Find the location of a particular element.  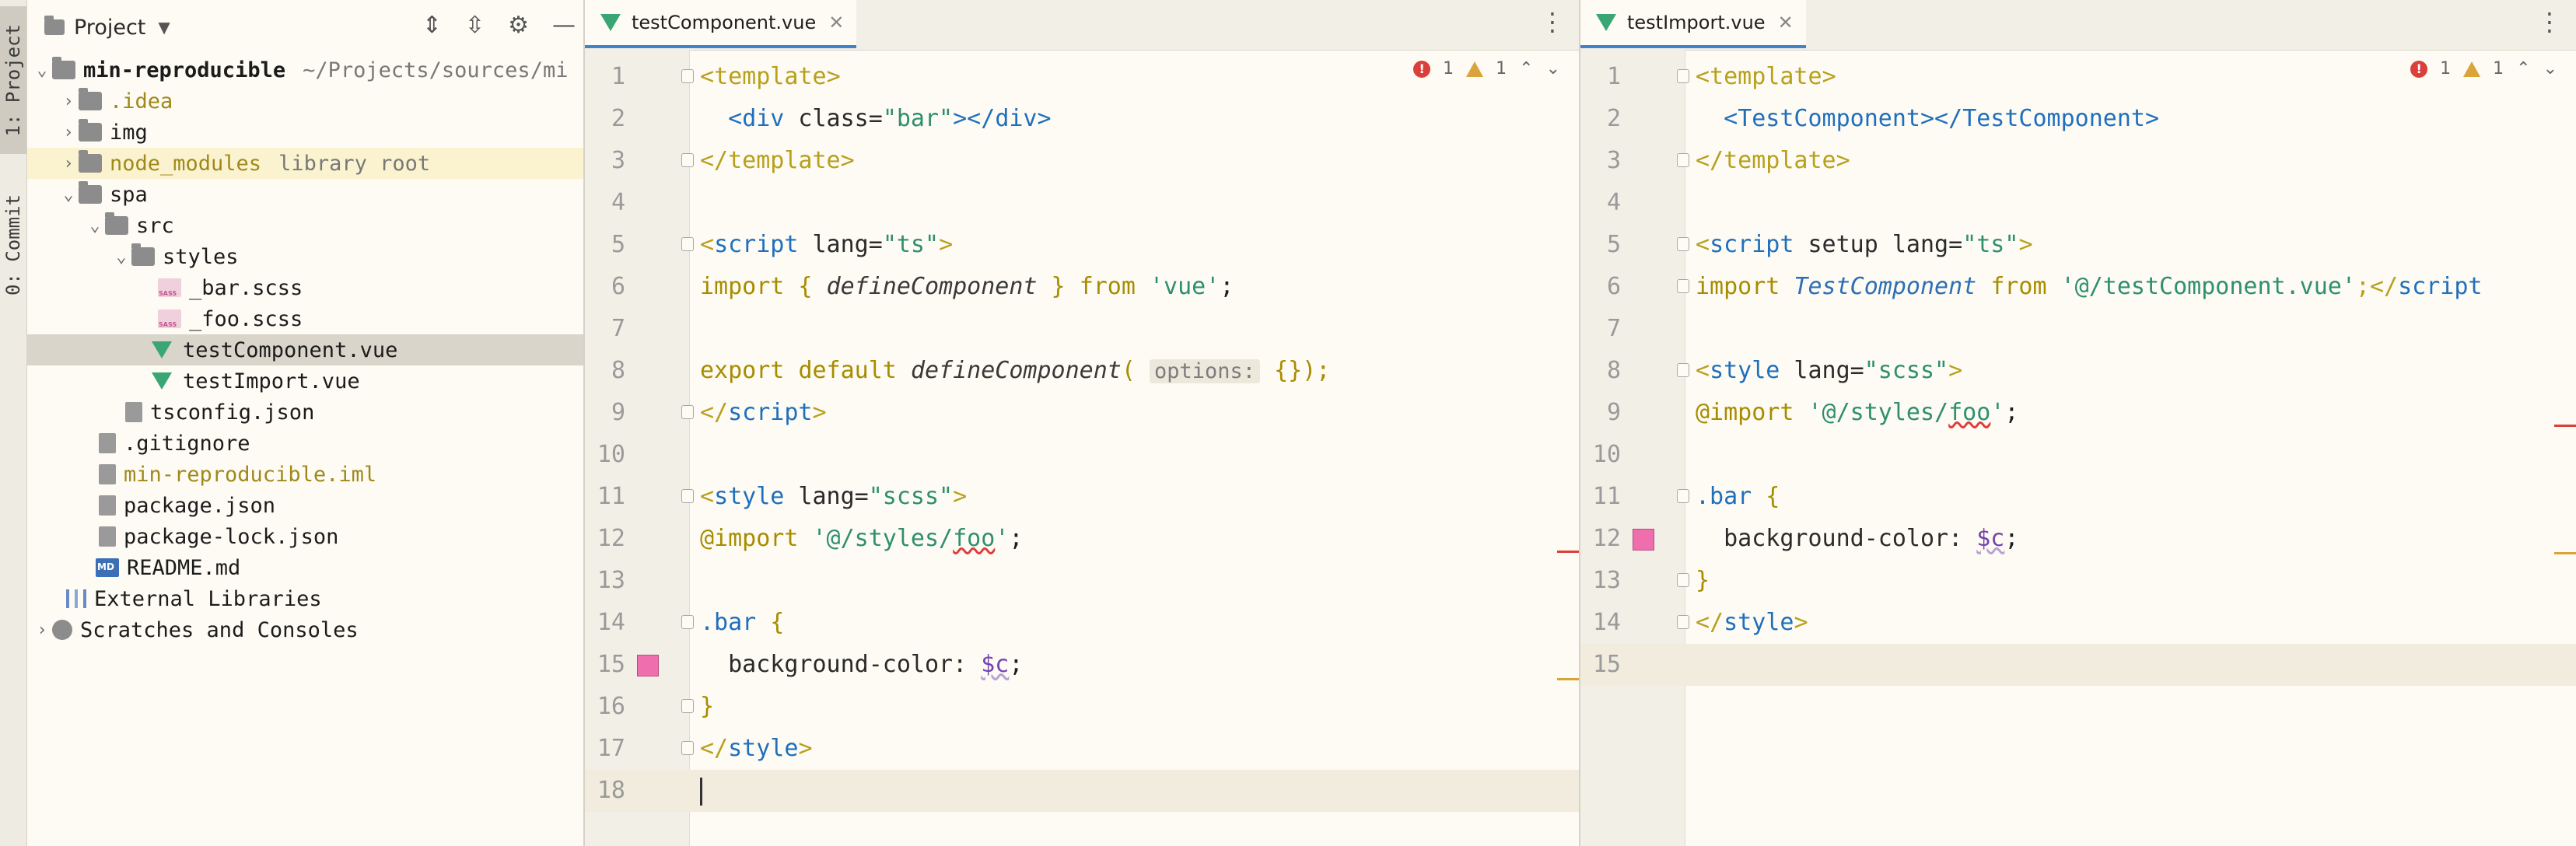

tree-item-img: › img is located at coordinates (305, 132).